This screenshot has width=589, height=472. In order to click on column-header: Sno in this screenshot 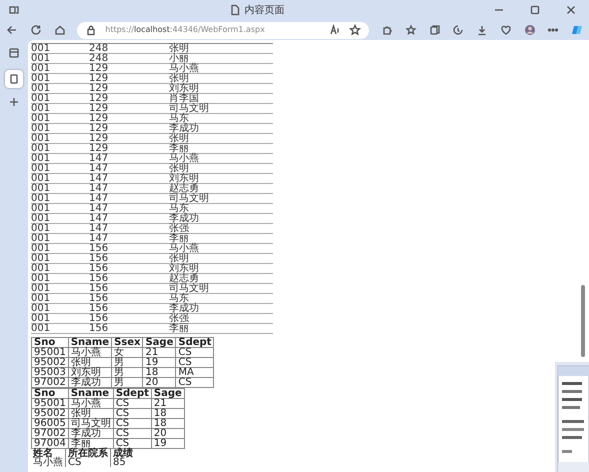, I will do `click(50, 393)`.